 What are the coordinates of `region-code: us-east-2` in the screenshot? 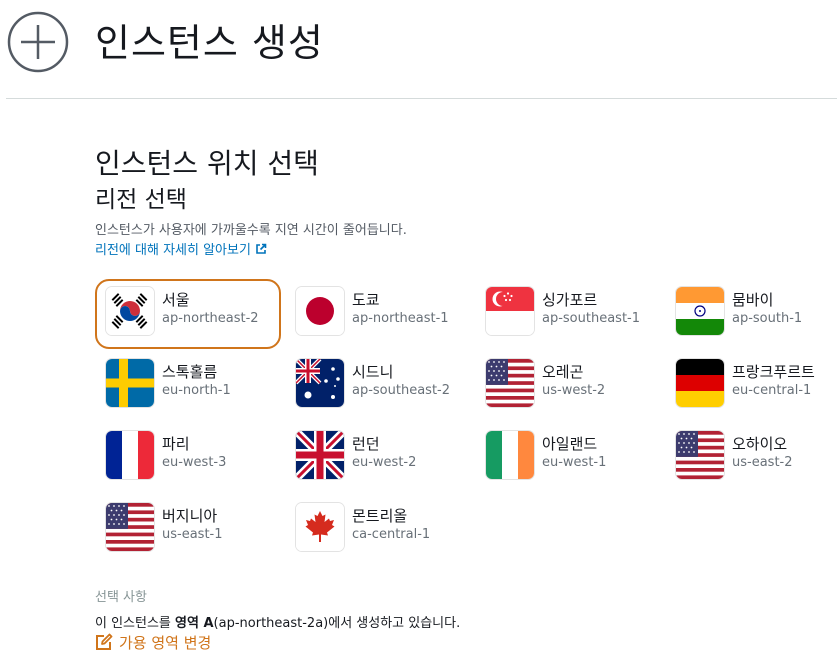 It's located at (762, 462).